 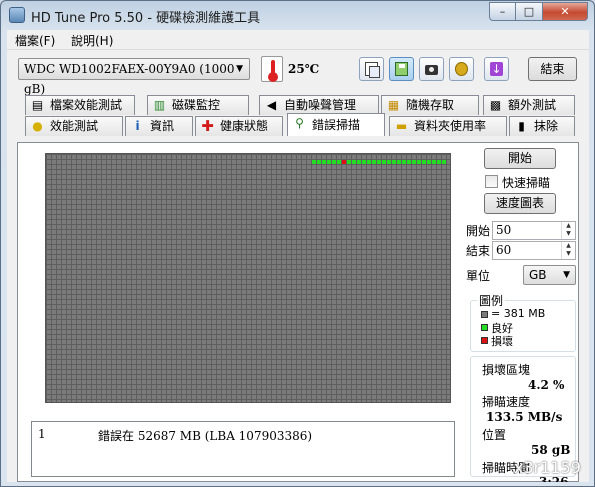 I want to click on tab-health: ✚ 健康狀態, so click(x=239, y=126).